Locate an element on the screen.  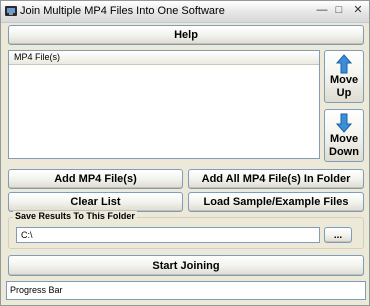
move-up-button: Move Up is located at coordinates (344, 76).